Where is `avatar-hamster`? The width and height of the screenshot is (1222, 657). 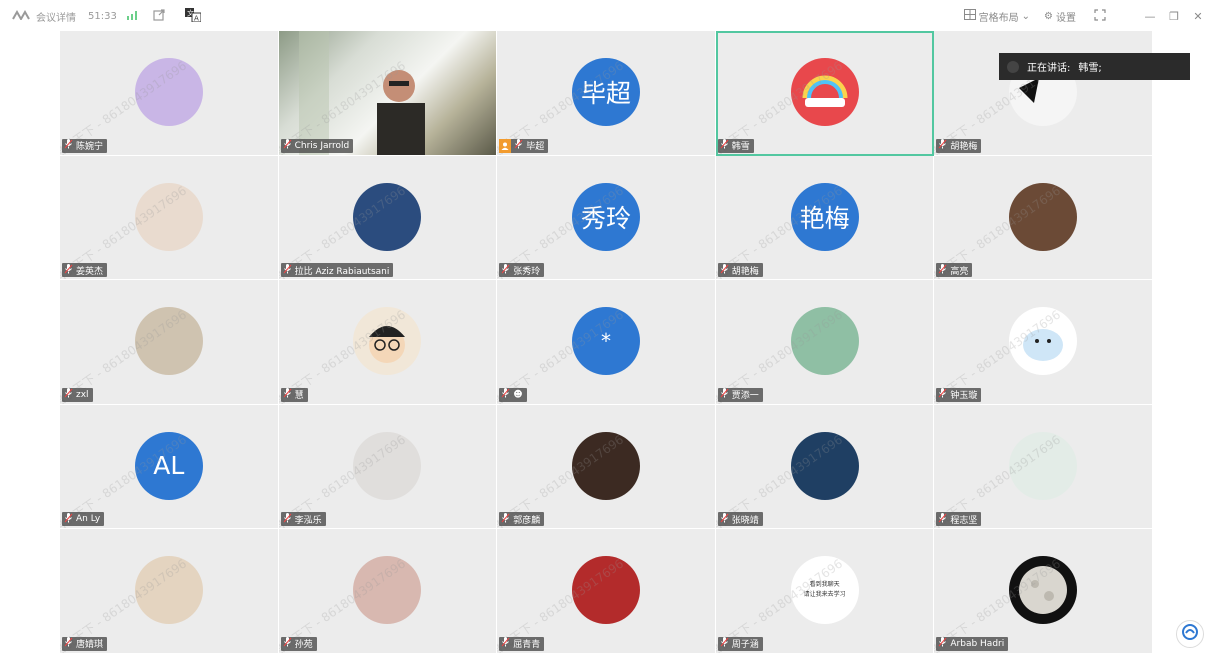 avatar-hamster is located at coordinates (387, 590).